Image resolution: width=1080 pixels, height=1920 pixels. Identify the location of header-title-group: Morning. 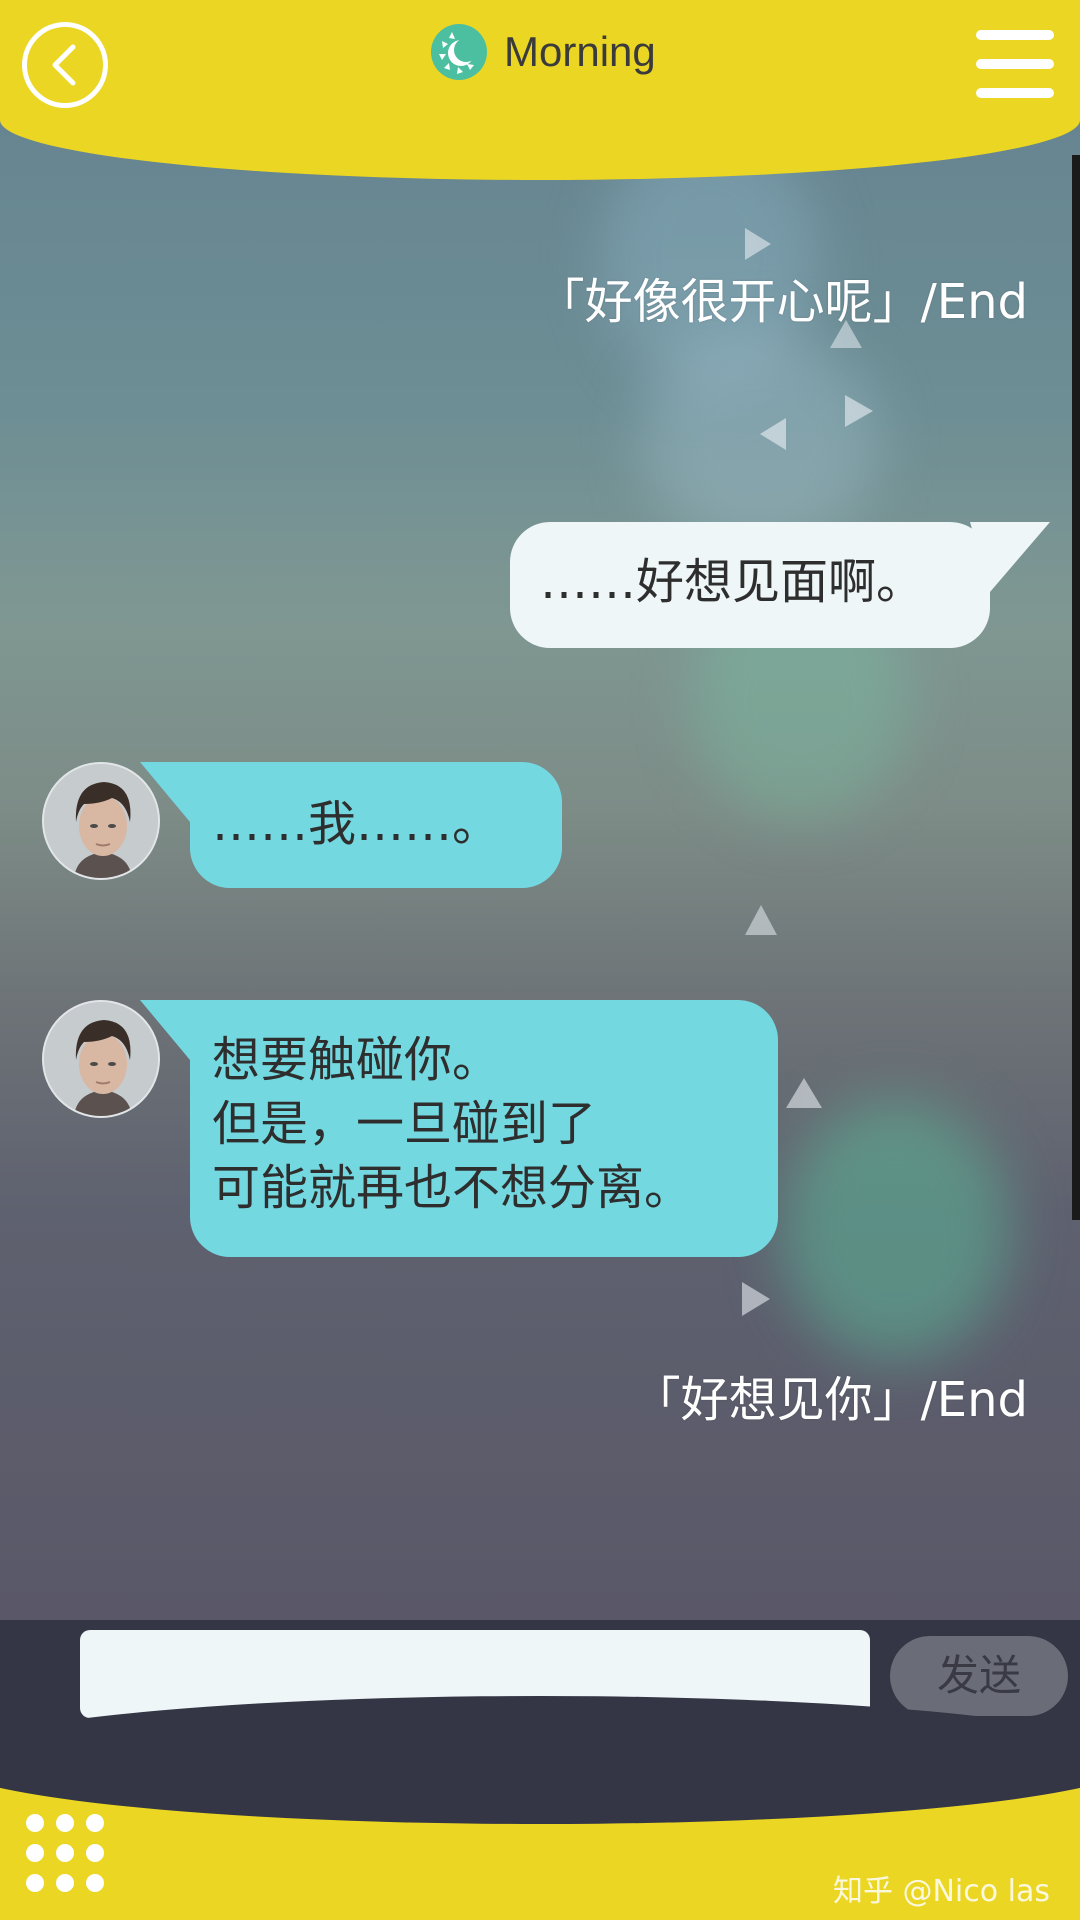
(543, 52).